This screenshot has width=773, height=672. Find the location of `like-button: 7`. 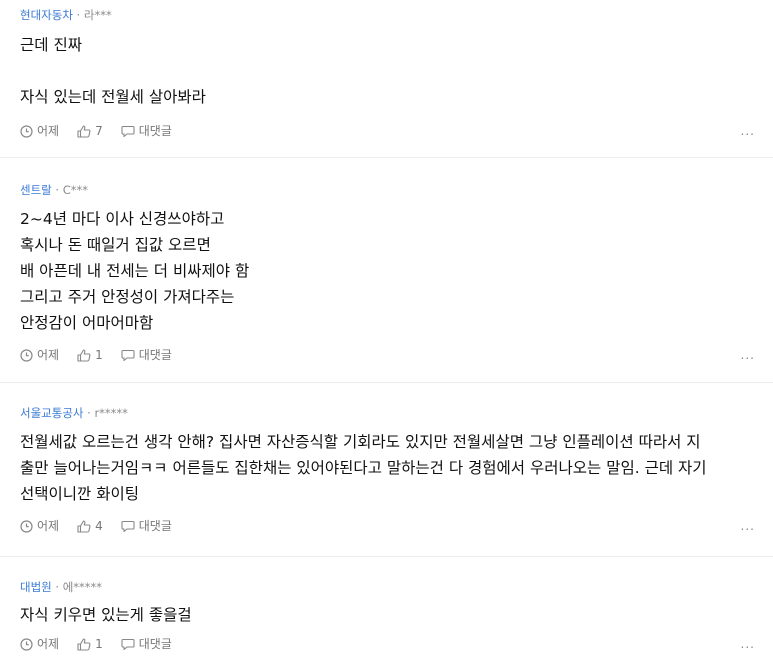

like-button: 7 is located at coordinates (90, 131).